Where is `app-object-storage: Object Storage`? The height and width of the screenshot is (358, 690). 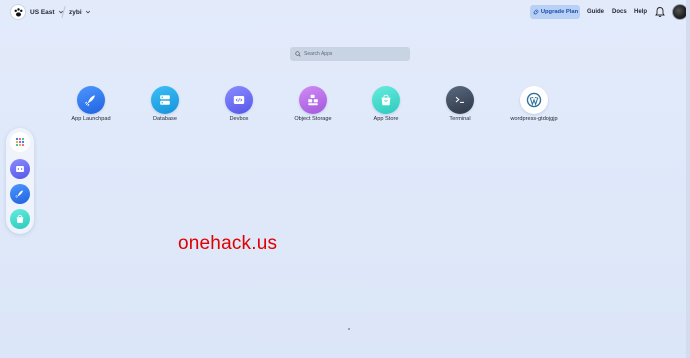
app-object-storage: Object Storage is located at coordinates (313, 108).